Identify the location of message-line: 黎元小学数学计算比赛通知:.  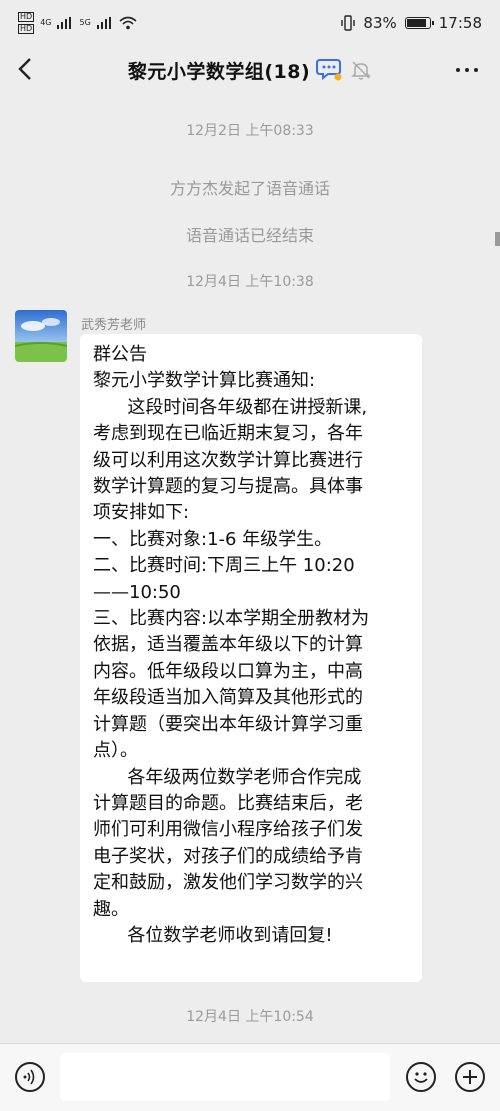
(204, 381).